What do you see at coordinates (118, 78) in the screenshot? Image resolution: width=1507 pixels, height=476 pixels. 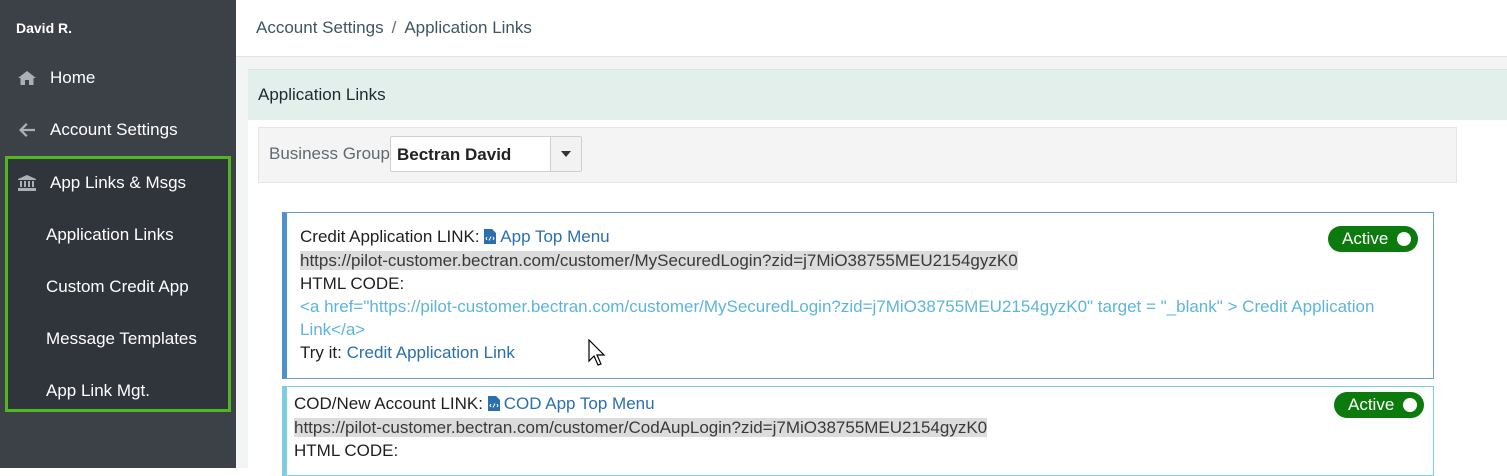 I see `sidebar-item-home: Home` at bounding box center [118, 78].